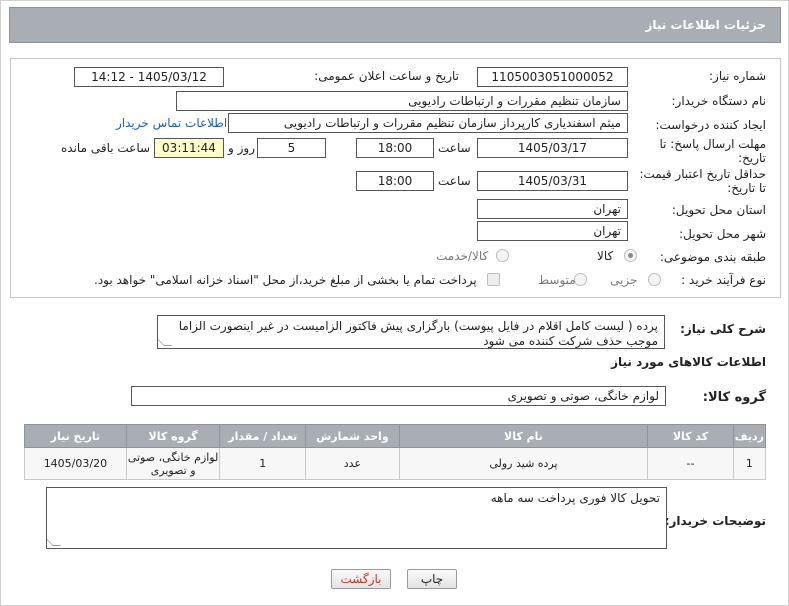 Image resolution: width=789 pixels, height=606 pixels. What do you see at coordinates (149, 77) in the screenshot?
I see `announce-datetime-field: 1405/03/12 - 14:12` at bounding box center [149, 77].